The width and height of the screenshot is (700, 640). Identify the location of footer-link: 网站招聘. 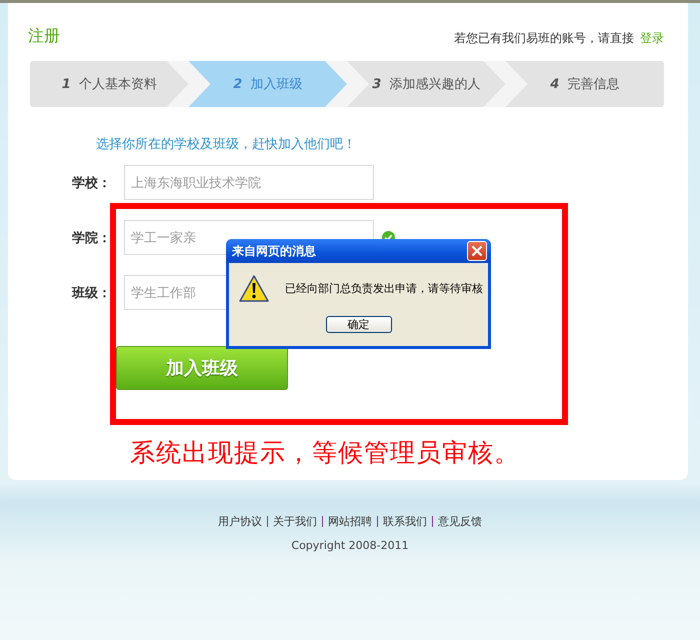
(349, 521).